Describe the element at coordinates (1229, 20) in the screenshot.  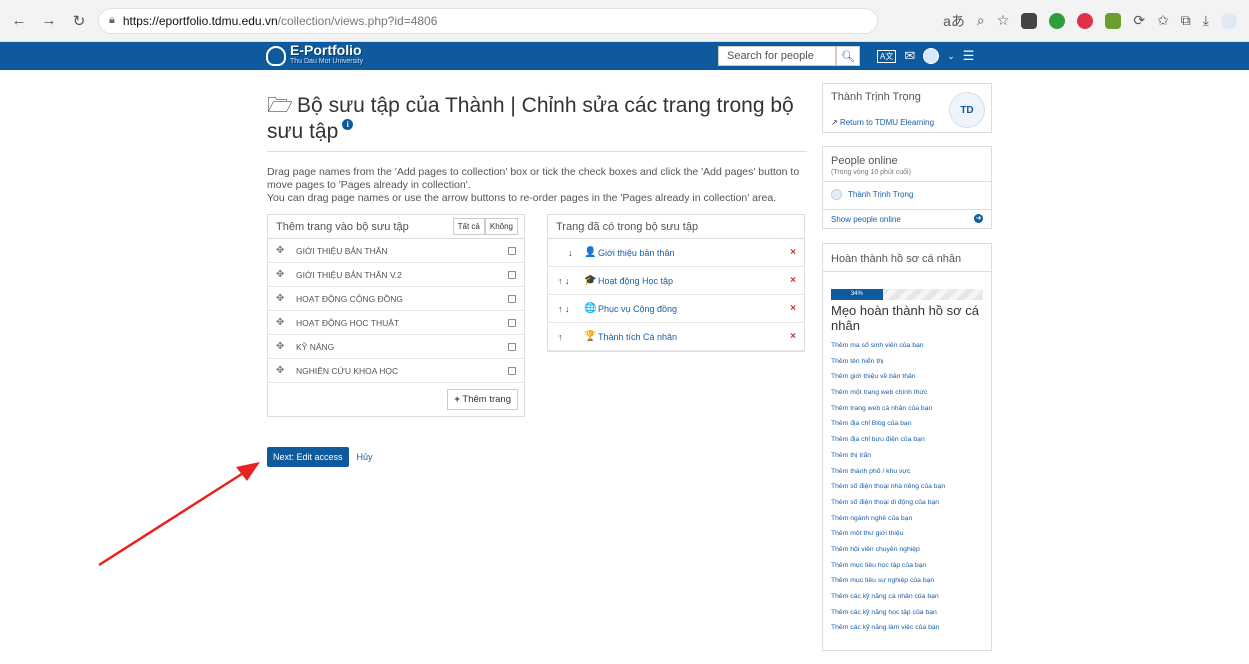
I see `profile-icon` at that location.